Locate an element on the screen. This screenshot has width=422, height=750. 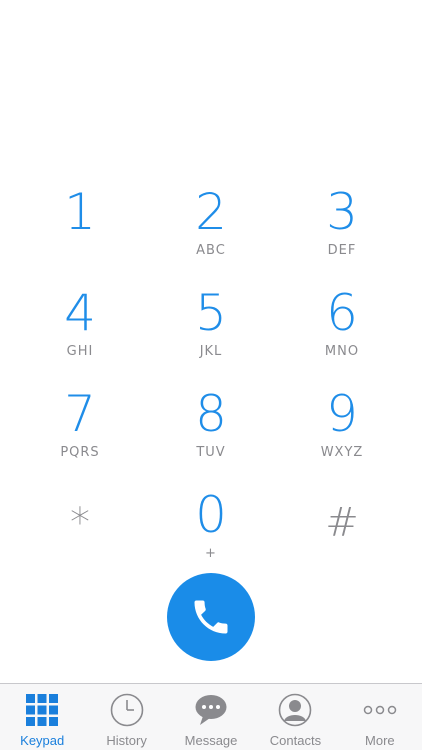
key-digit: 0 is located at coordinates (211, 515).